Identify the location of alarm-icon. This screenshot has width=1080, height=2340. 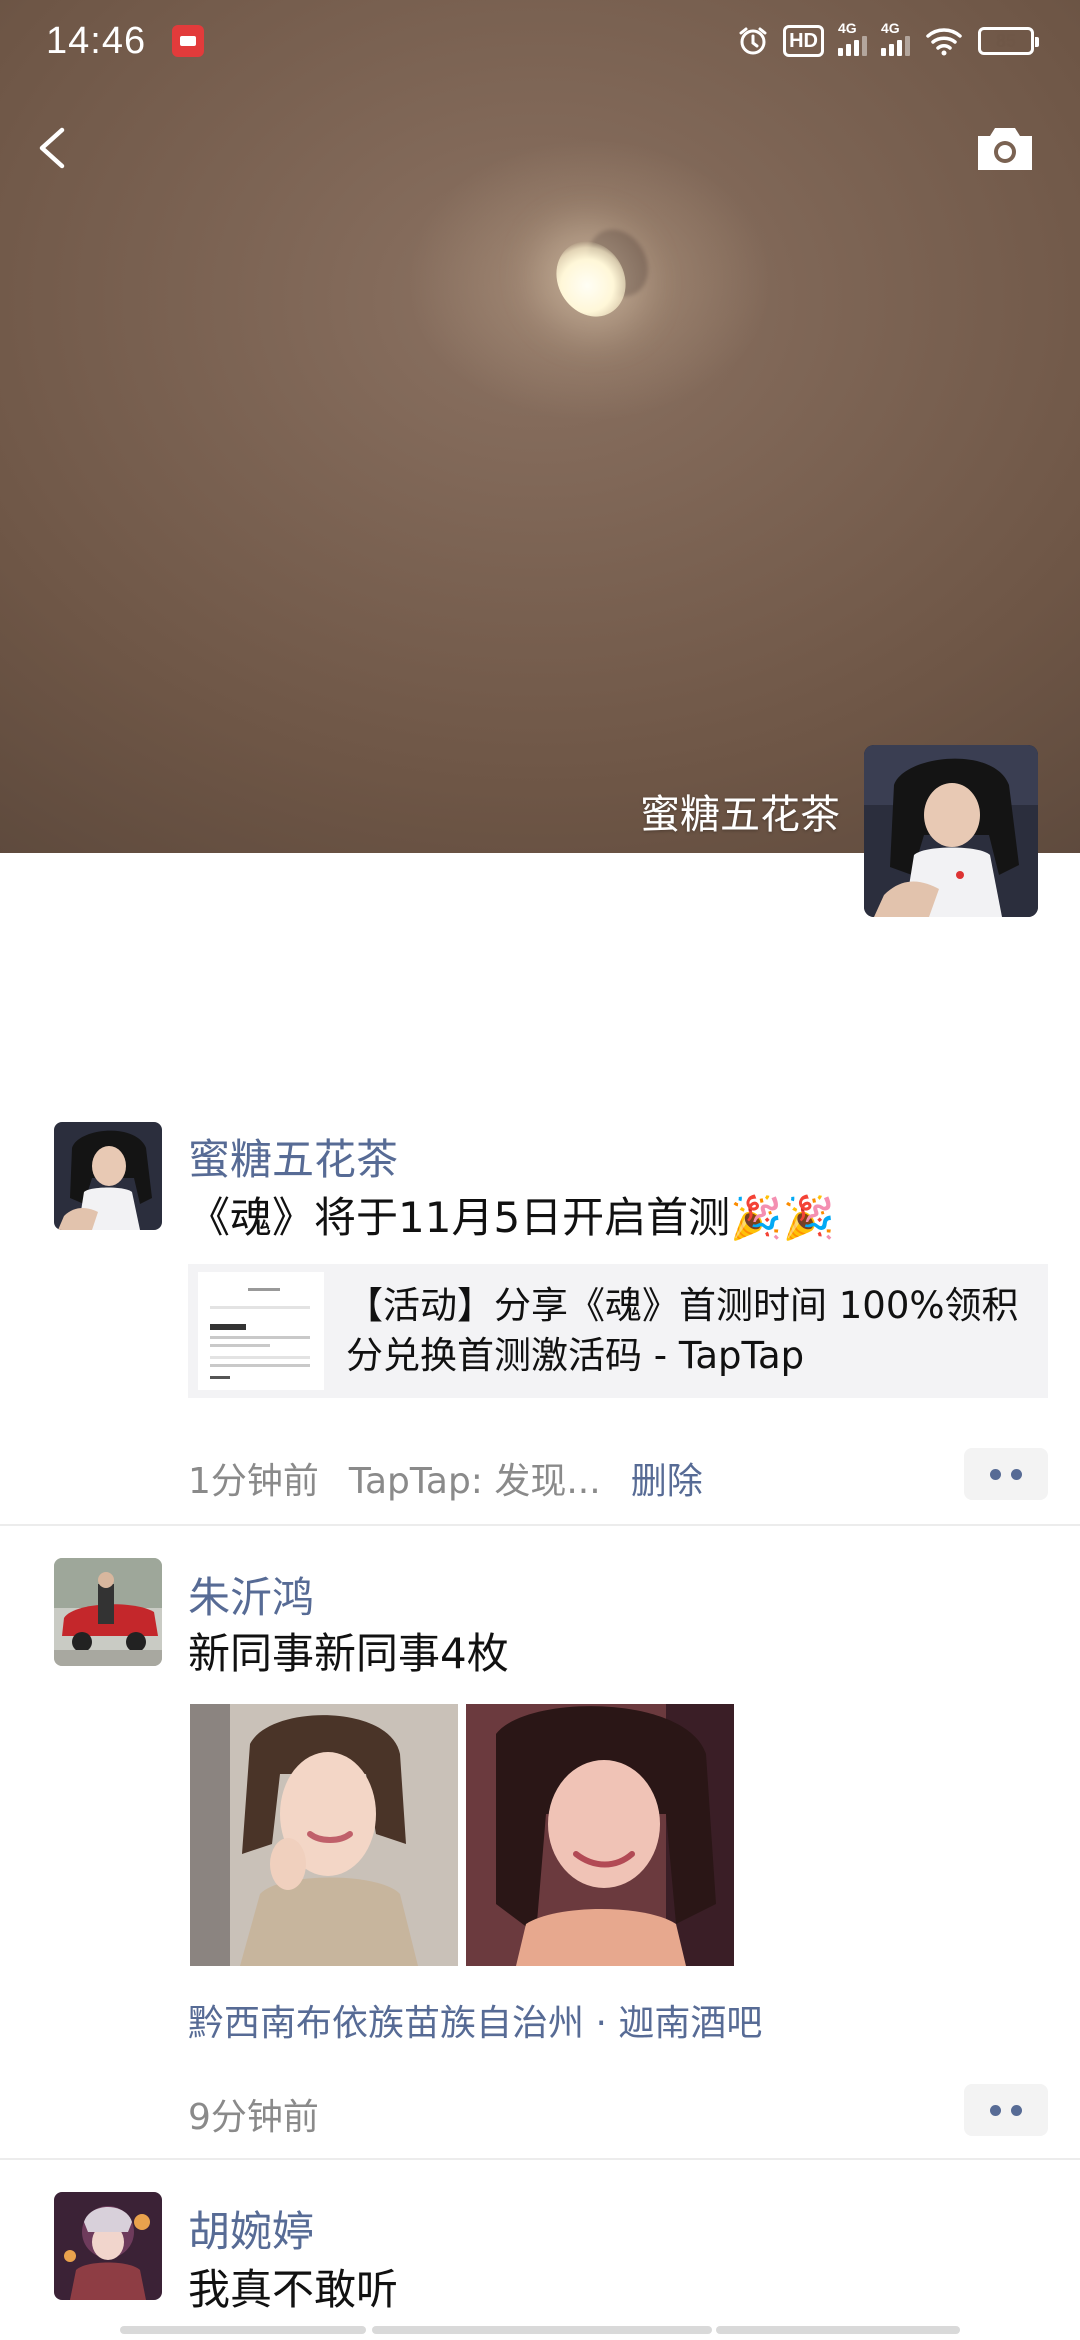
(753, 41).